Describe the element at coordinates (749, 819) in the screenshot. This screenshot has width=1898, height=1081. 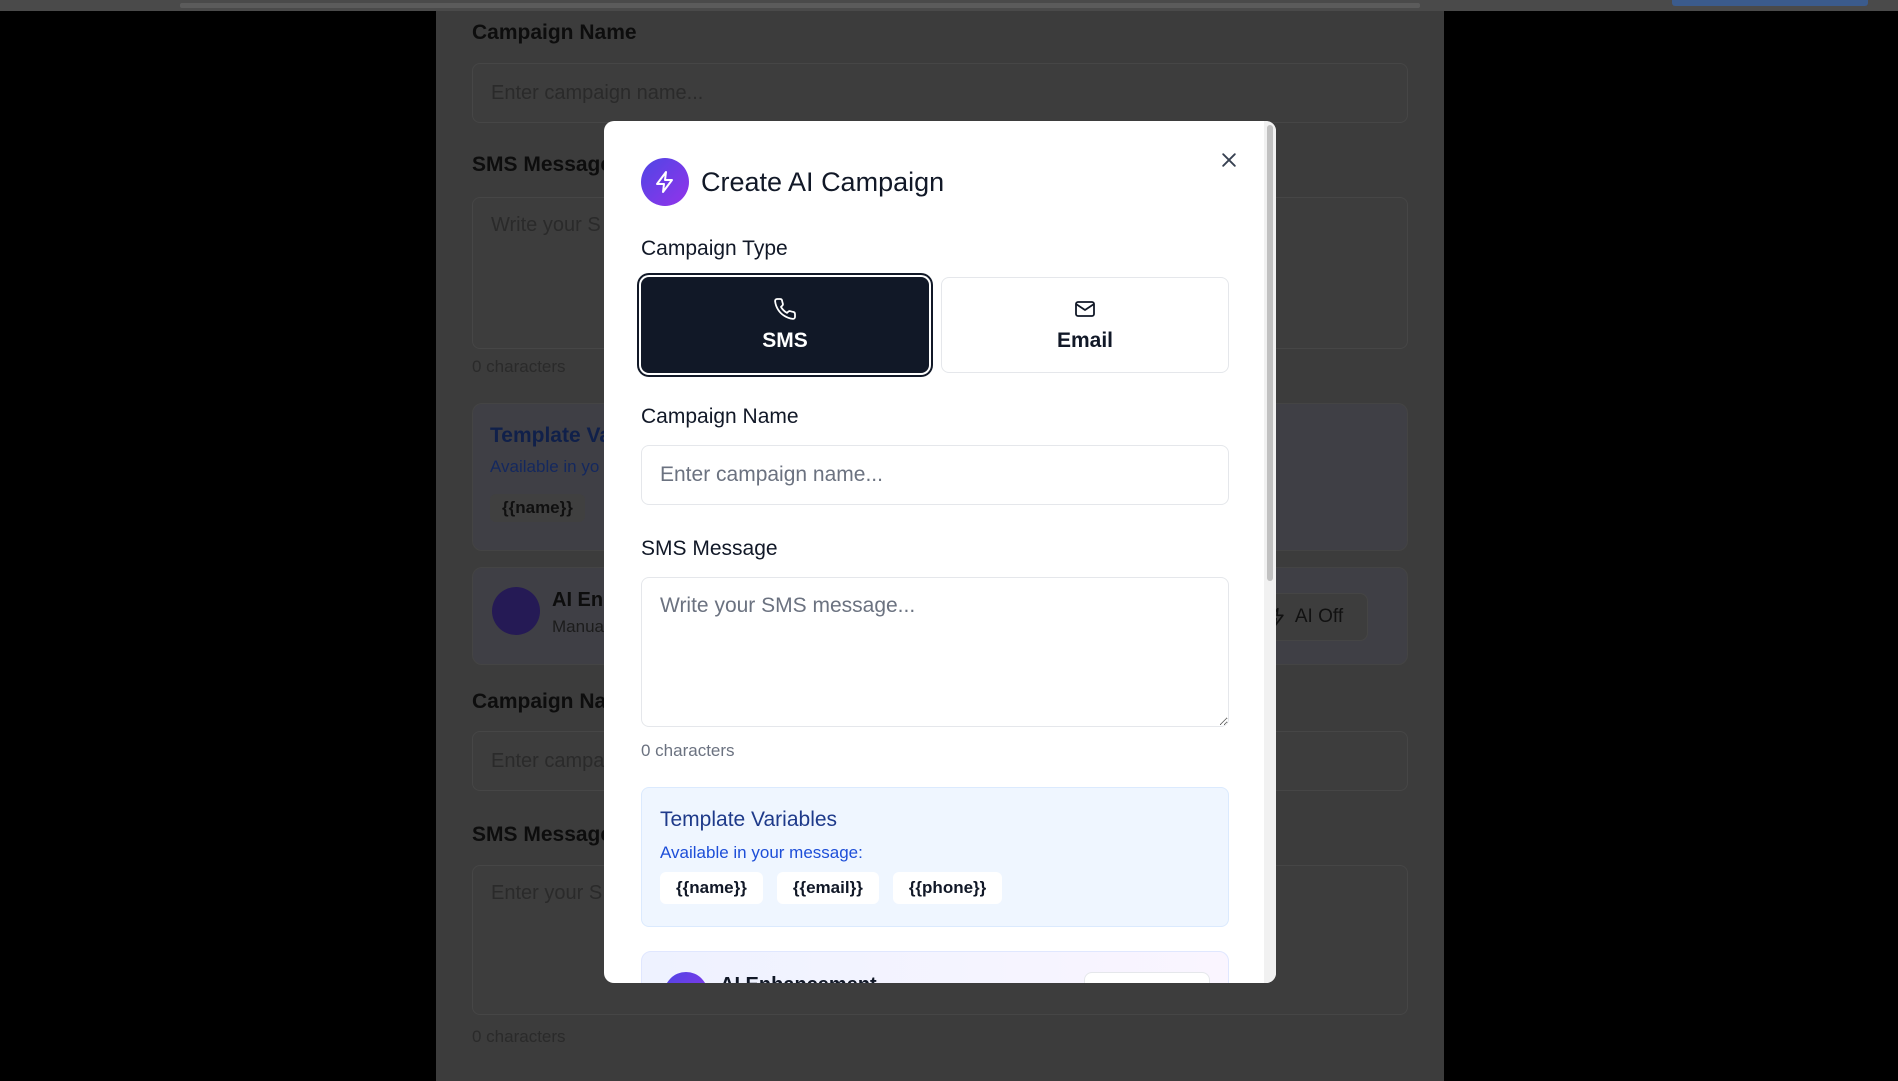
I see `template-variables-title: Template Variables` at that location.